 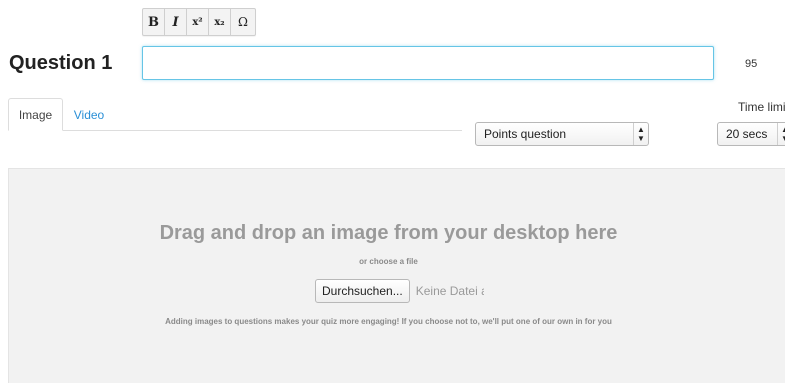 What do you see at coordinates (176, 22) in the screenshot?
I see `italic-button: I` at bounding box center [176, 22].